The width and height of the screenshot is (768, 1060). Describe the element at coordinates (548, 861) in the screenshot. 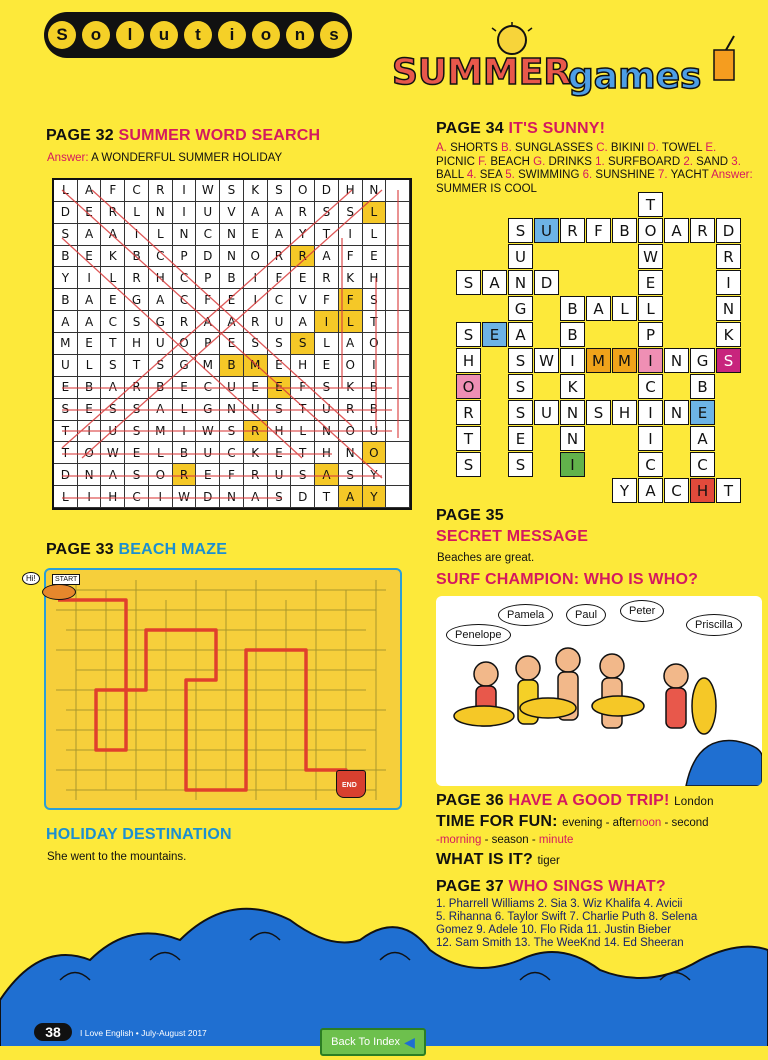

I see `p36-what-answer: tiger` at that location.